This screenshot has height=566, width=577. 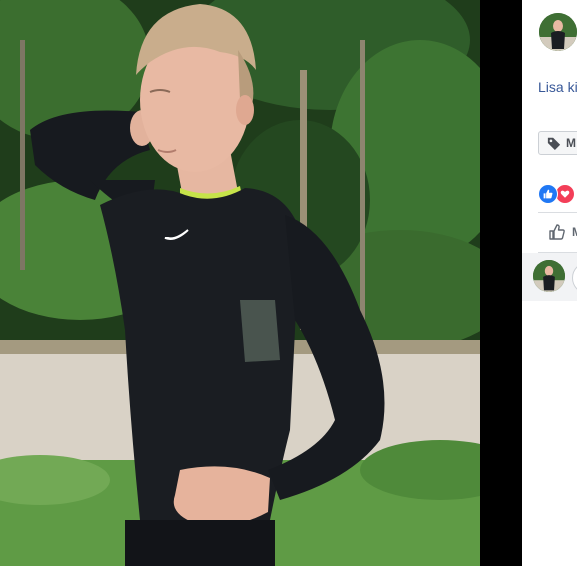 What do you see at coordinates (565, 194) in the screenshot?
I see `love-reaction-icon` at bounding box center [565, 194].